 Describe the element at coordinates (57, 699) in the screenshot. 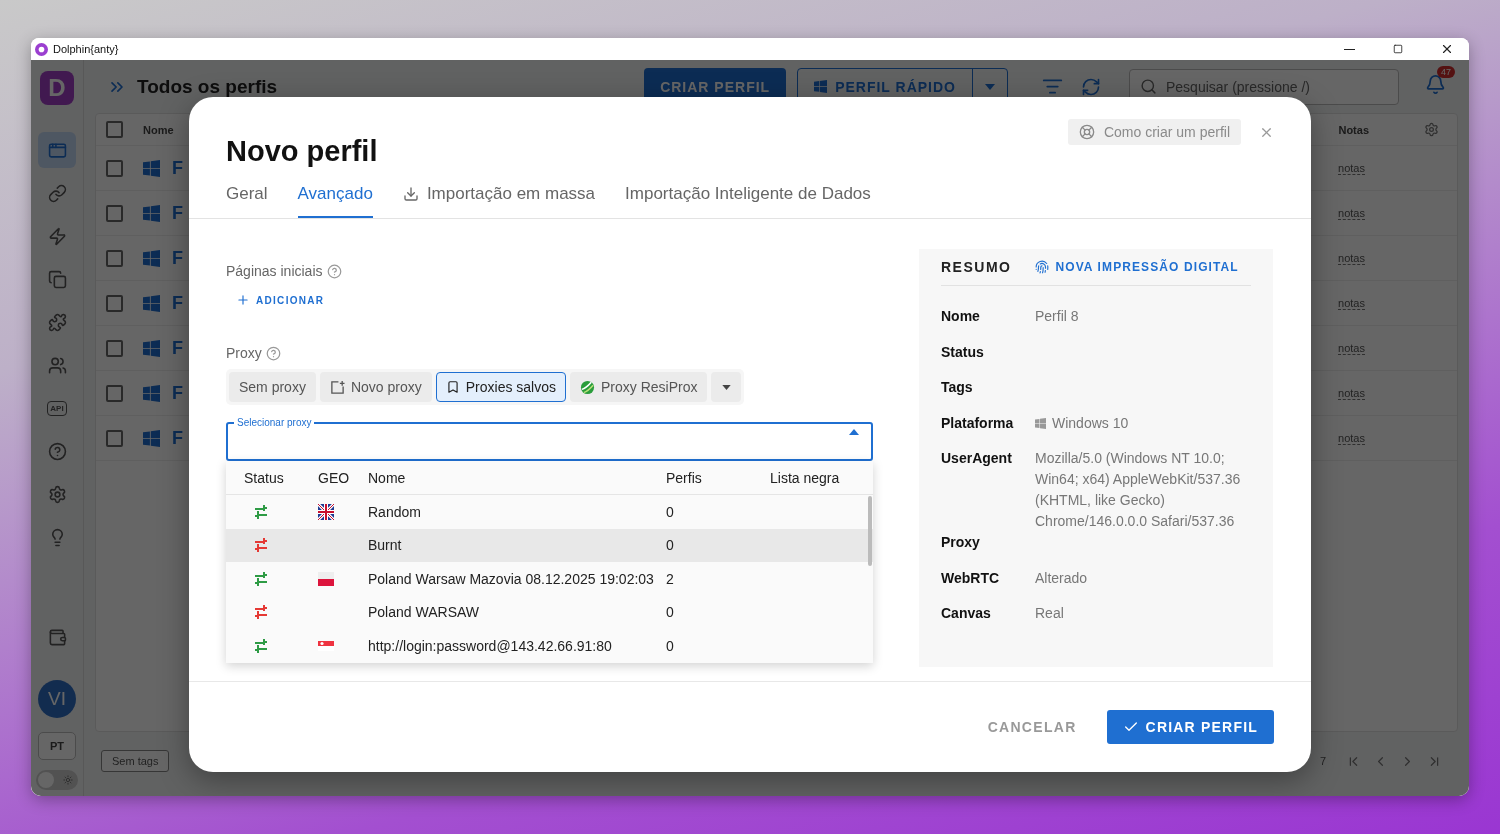

I see `user-avatar: VI` at that location.